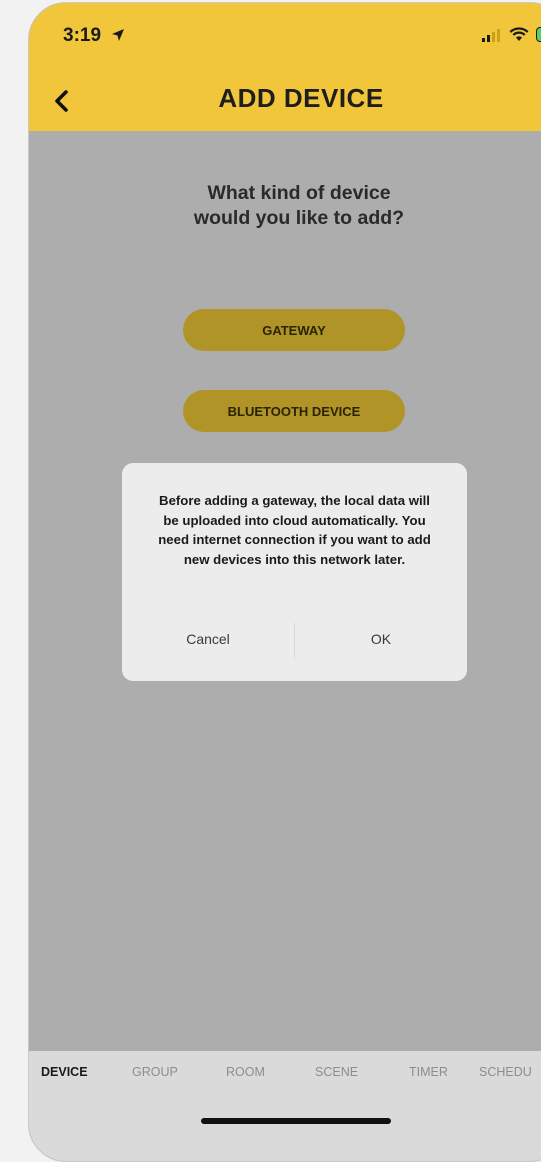  What do you see at coordinates (208, 639) in the screenshot?
I see `cancel-button: Cancel` at bounding box center [208, 639].